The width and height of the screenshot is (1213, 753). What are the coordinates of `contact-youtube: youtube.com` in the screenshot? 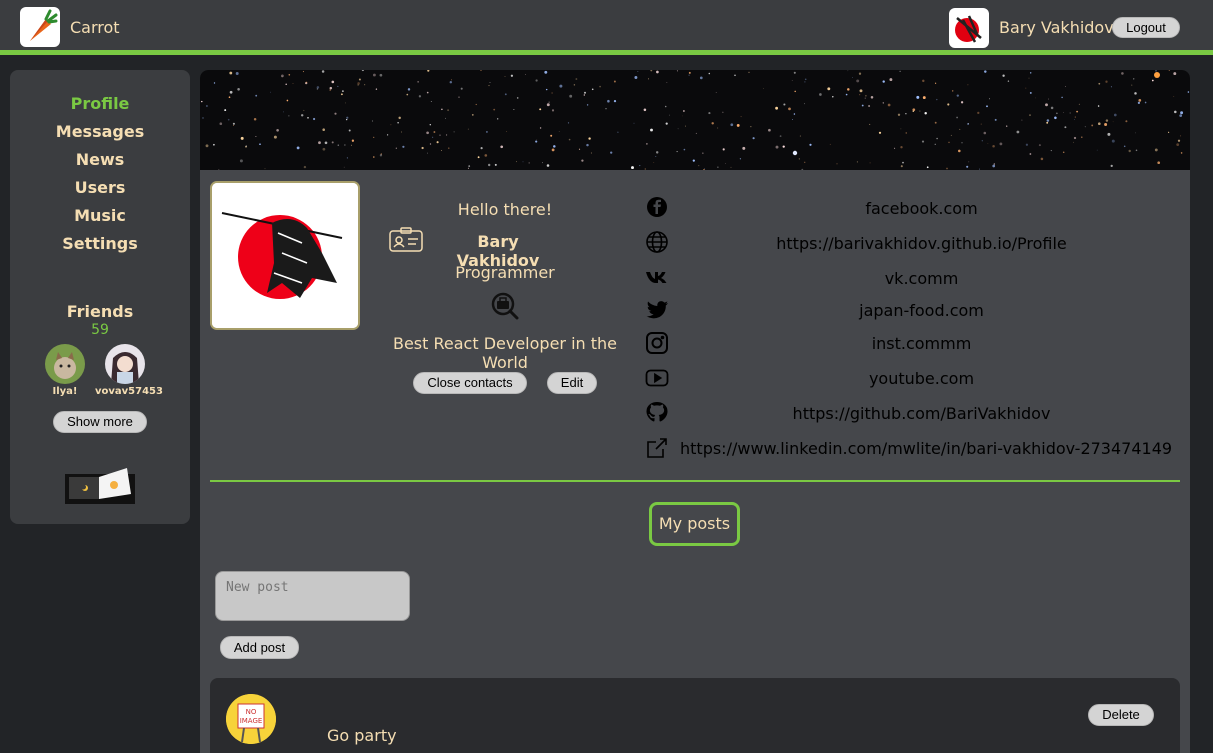 It's located at (921, 378).